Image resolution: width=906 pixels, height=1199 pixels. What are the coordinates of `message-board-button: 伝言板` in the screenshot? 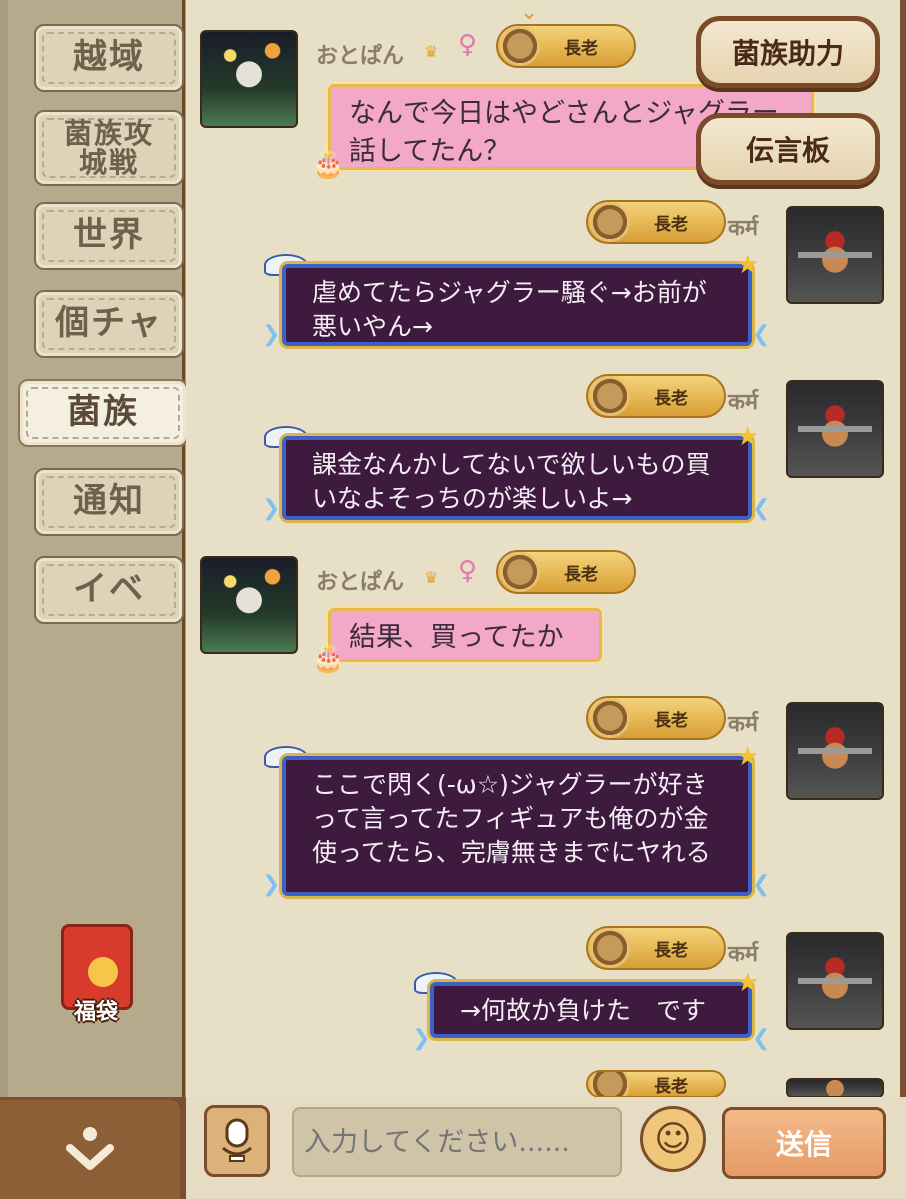 It's located at (788, 149).